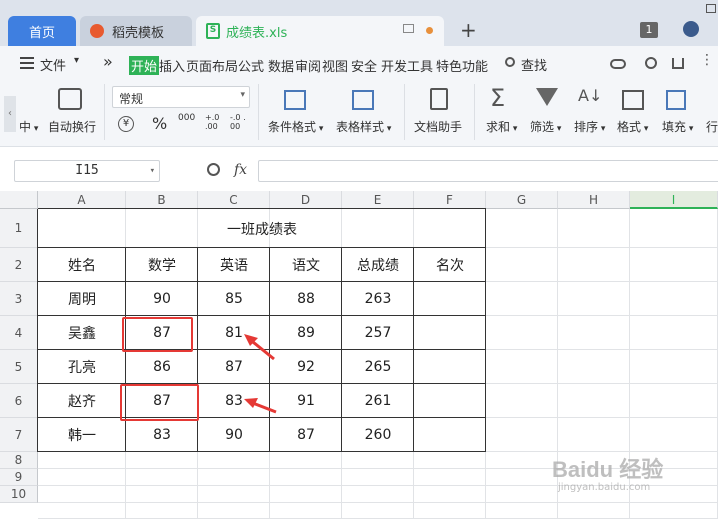 This screenshot has height=519, width=718. What do you see at coordinates (19, 435) in the screenshot?
I see `row-header-7: 7` at bounding box center [19, 435].